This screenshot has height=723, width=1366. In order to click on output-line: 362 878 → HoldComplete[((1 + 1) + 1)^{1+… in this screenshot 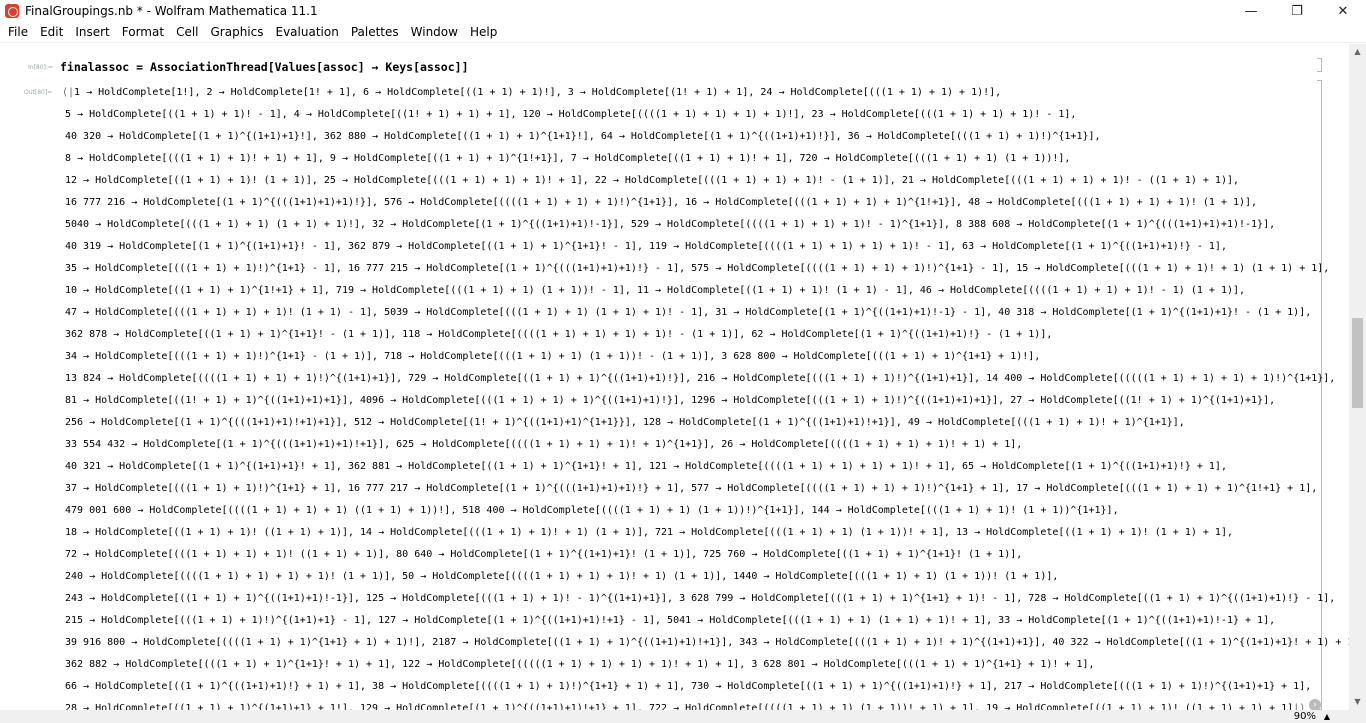, I will do `click(713, 335)`.